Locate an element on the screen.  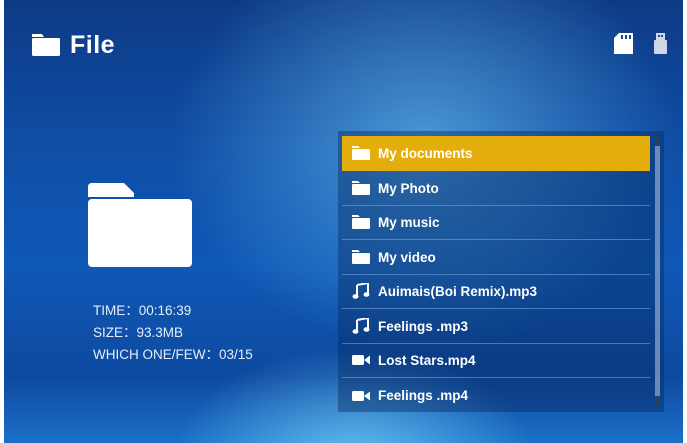
list-item: My Photo is located at coordinates (496, 188).